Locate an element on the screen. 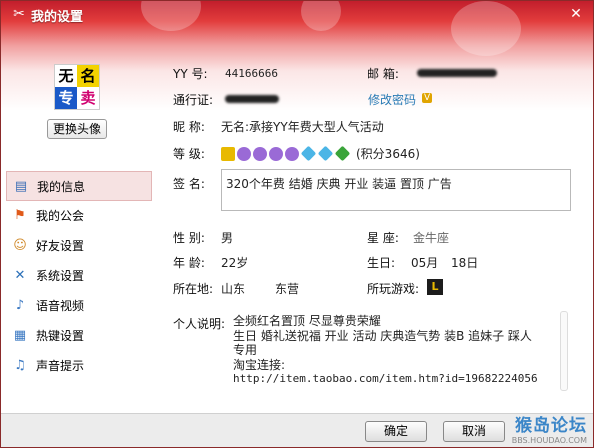  email-label: 邮 箱: is located at coordinates (383, 74).